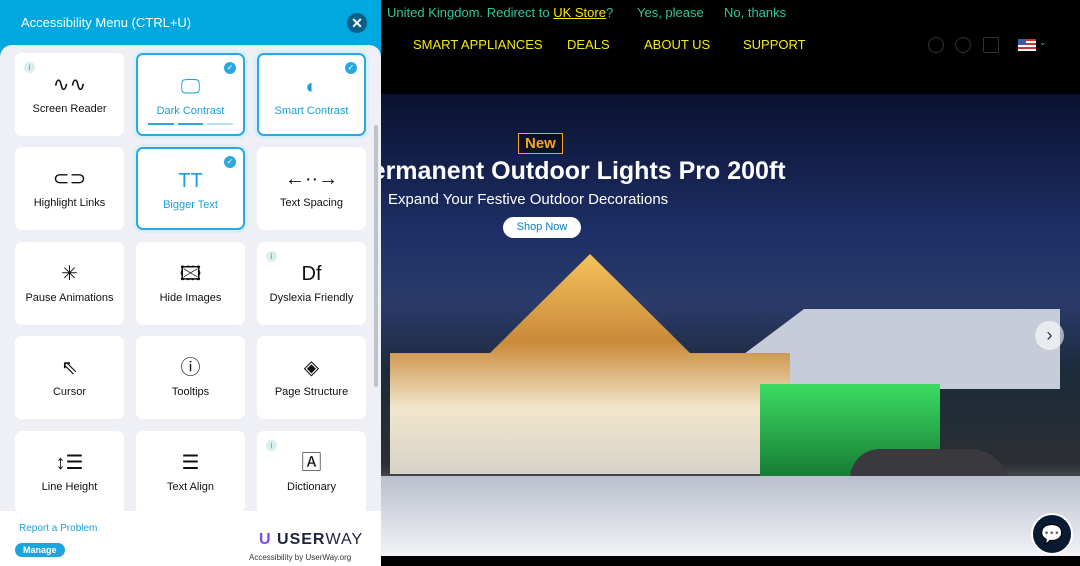 The image size is (1080, 566). I want to click on chevron-down-icon: ⌄, so click(1043, 42).